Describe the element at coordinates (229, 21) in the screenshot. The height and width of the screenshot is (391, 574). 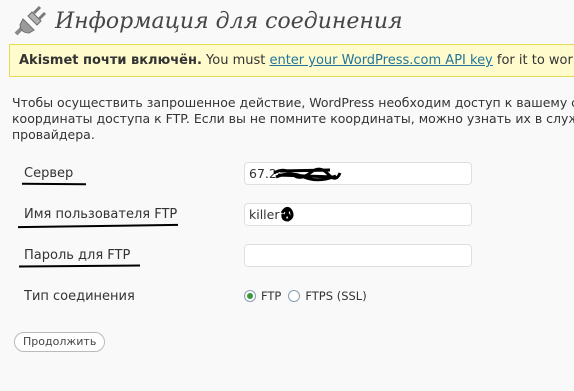
I see `page-title: Информация для соединения` at that location.